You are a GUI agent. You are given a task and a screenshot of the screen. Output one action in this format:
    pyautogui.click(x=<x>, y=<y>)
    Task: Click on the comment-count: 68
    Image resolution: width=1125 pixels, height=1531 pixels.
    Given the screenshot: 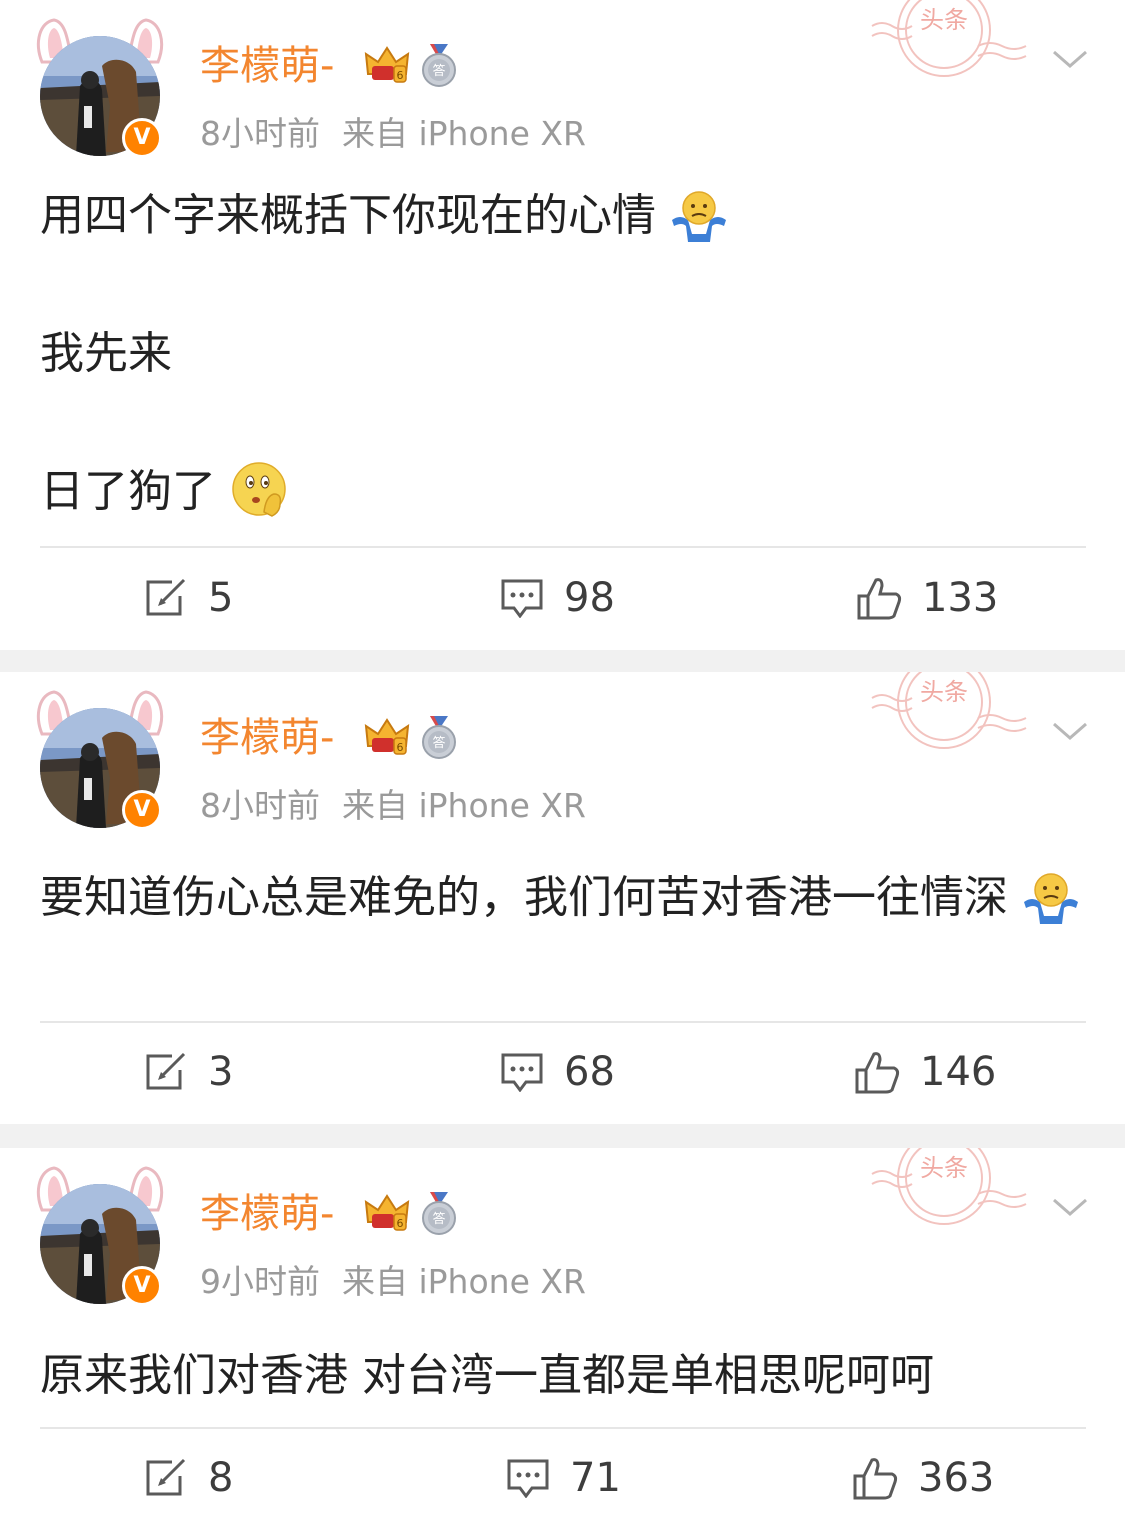 What is the action you would take?
    pyautogui.click(x=589, y=1072)
    